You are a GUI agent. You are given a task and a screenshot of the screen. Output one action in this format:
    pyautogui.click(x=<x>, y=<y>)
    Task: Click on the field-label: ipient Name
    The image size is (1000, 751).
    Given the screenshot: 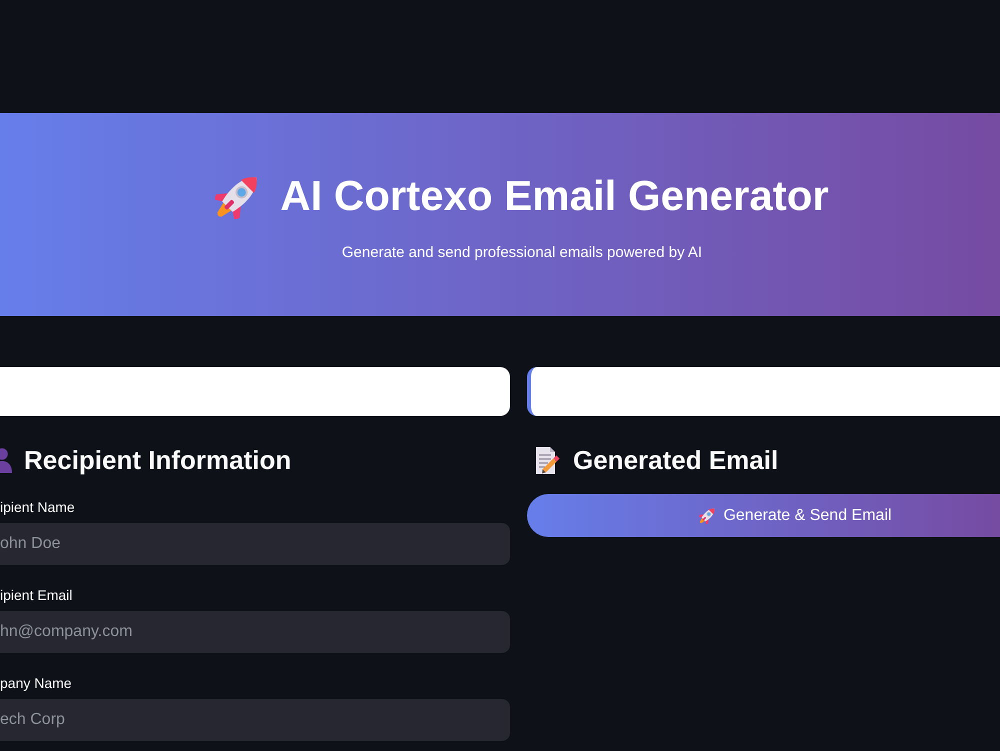 What is the action you would take?
    pyautogui.click(x=38, y=507)
    